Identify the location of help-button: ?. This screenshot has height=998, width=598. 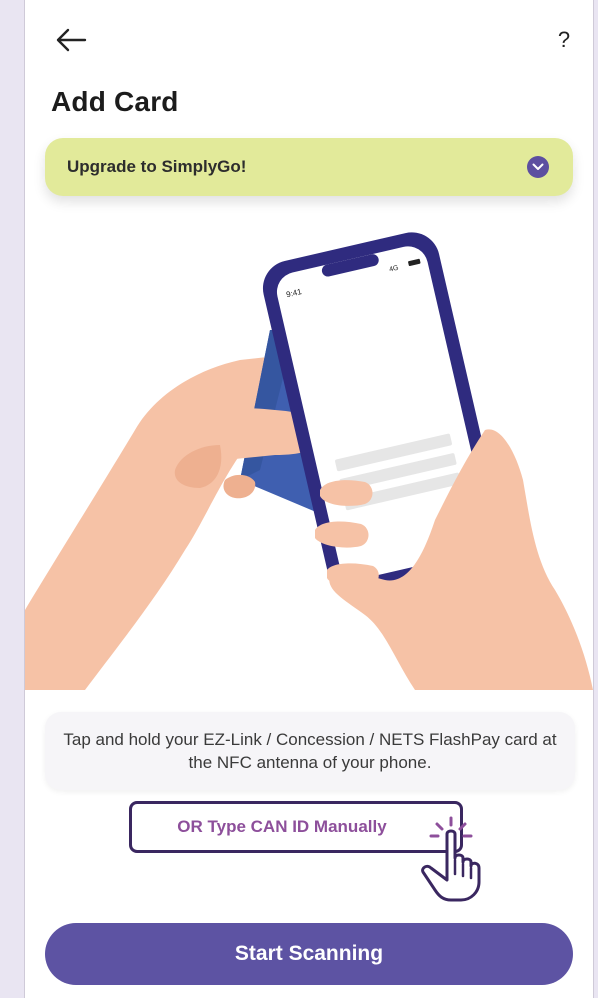
(564, 40).